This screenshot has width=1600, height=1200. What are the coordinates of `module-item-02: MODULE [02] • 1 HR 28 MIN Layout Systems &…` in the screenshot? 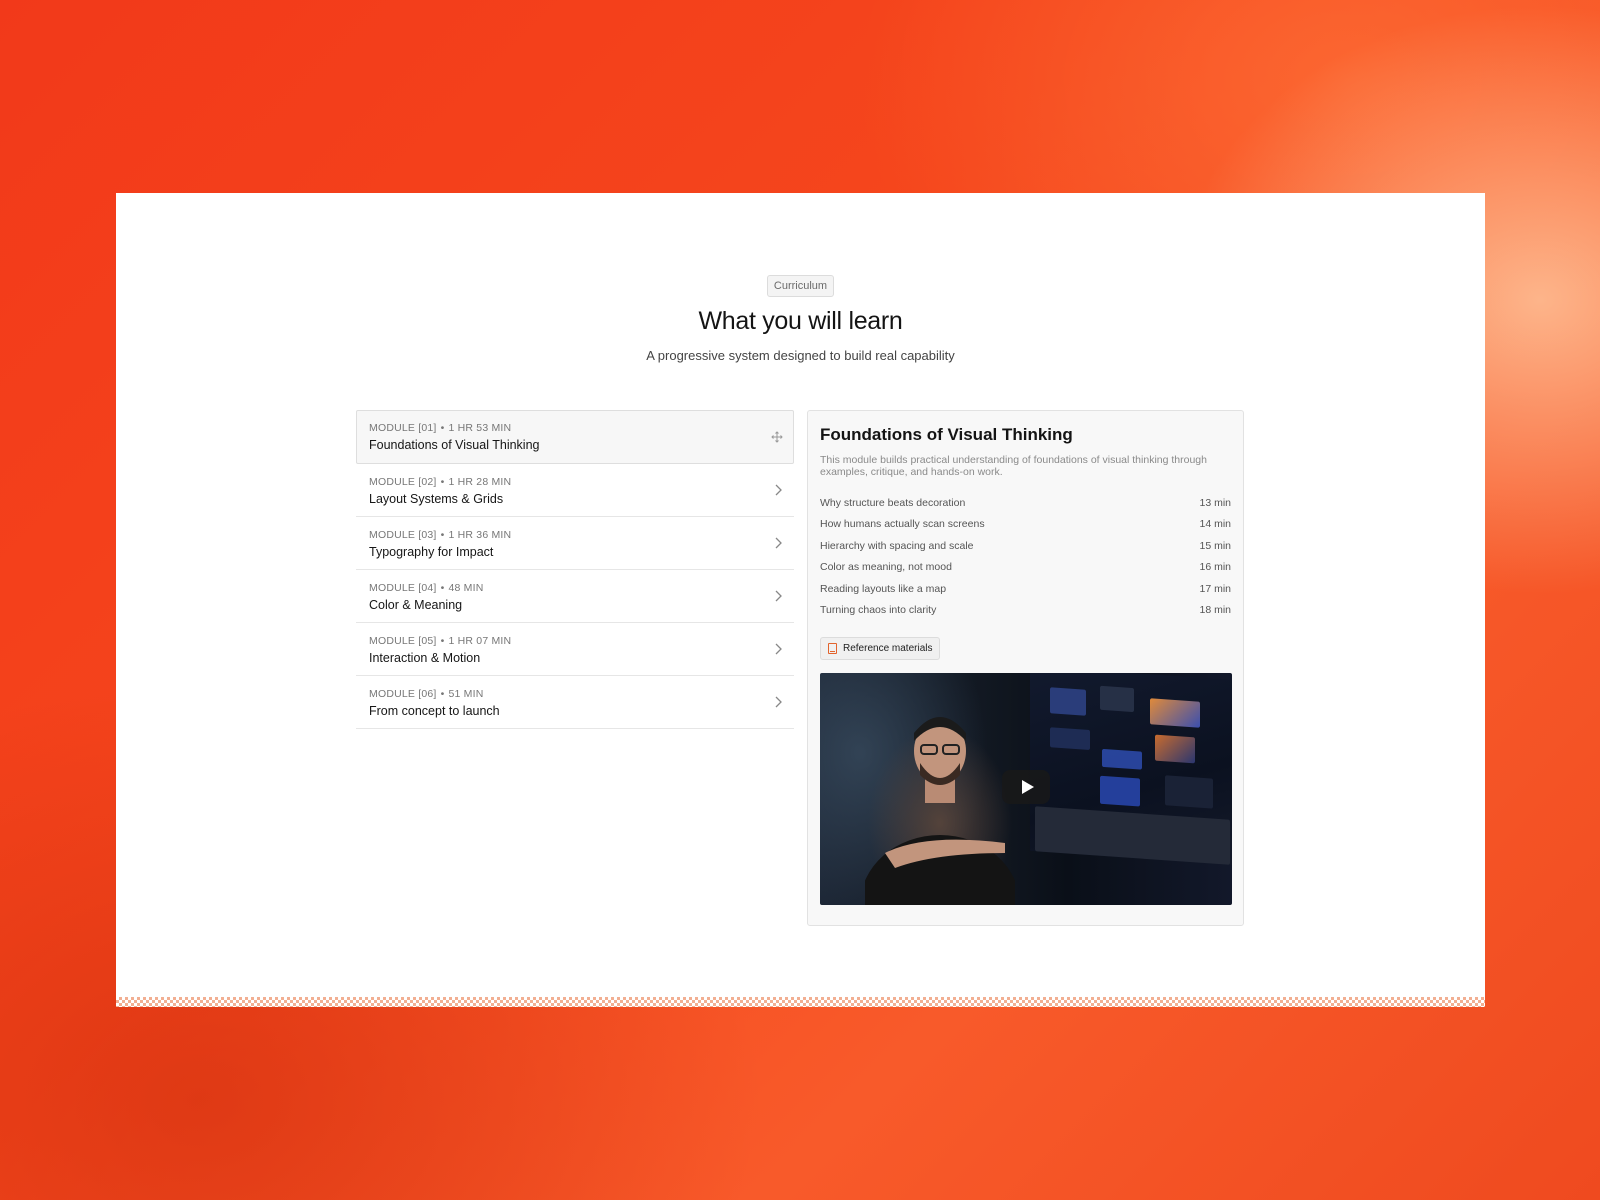 It's located at (575, 490).